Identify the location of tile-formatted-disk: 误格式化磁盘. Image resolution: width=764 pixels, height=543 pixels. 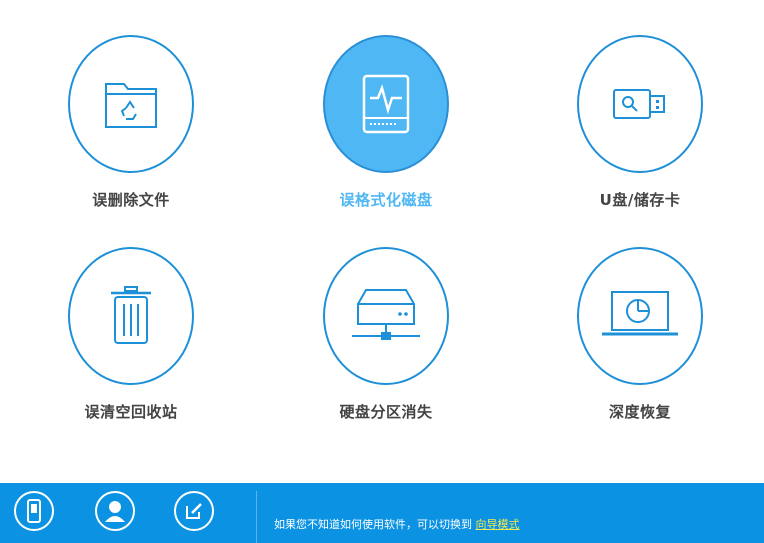
(388, 135).